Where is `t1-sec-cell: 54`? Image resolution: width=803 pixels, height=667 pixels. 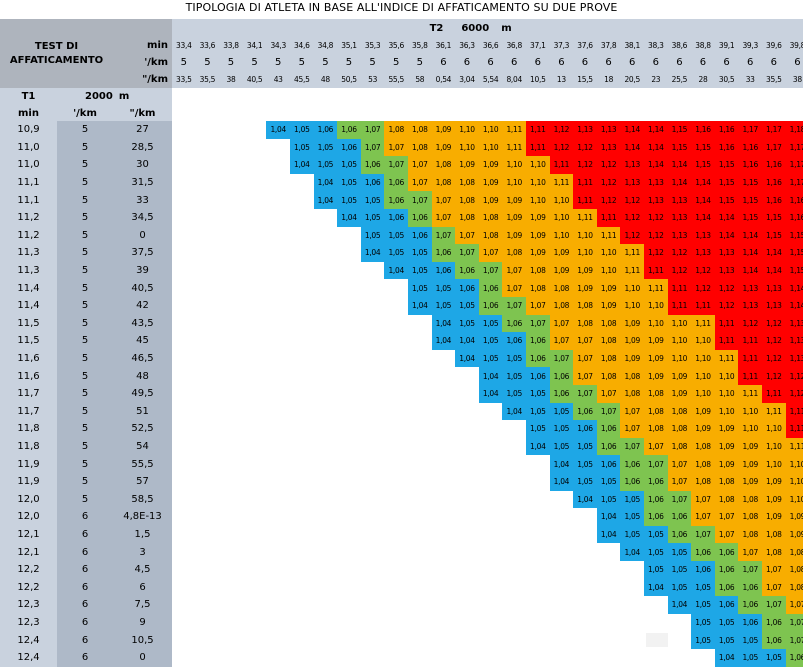 t1-sec-cell: 54 is located at coordinates (142, 446).